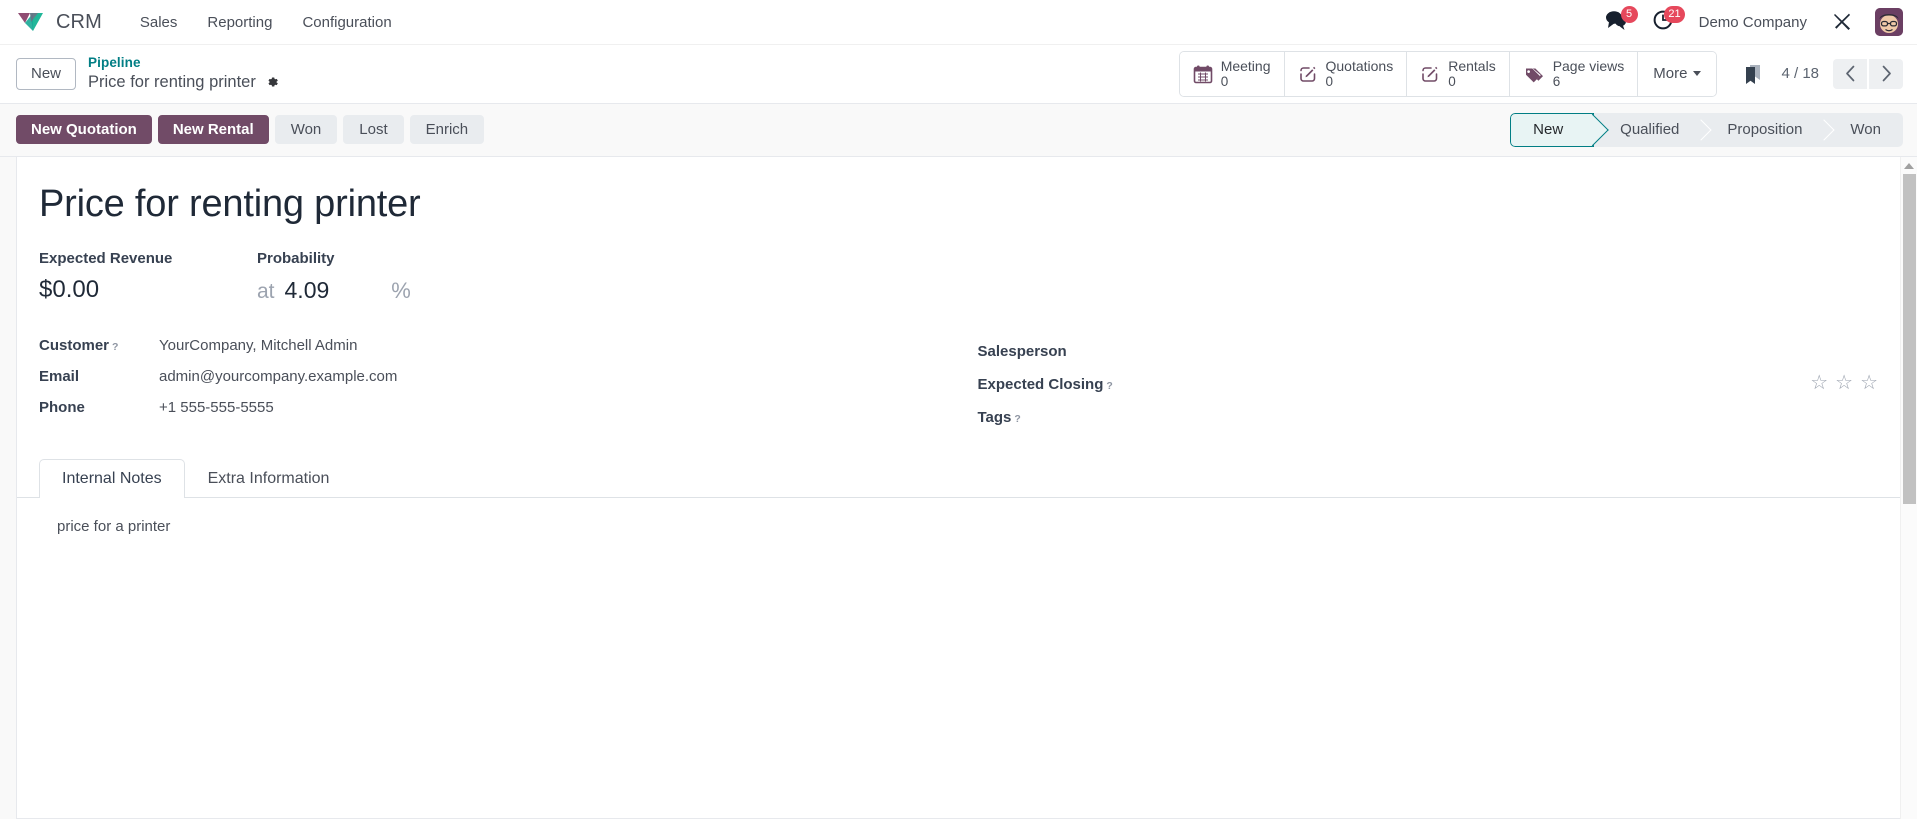  I want to click on field-email: Email admin@yourcompany.example.com, so click(489, 378).